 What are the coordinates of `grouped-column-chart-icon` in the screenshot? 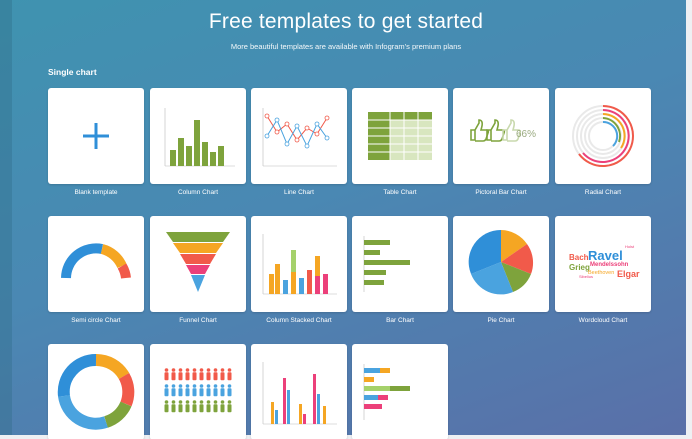 It's located at (299, 393).